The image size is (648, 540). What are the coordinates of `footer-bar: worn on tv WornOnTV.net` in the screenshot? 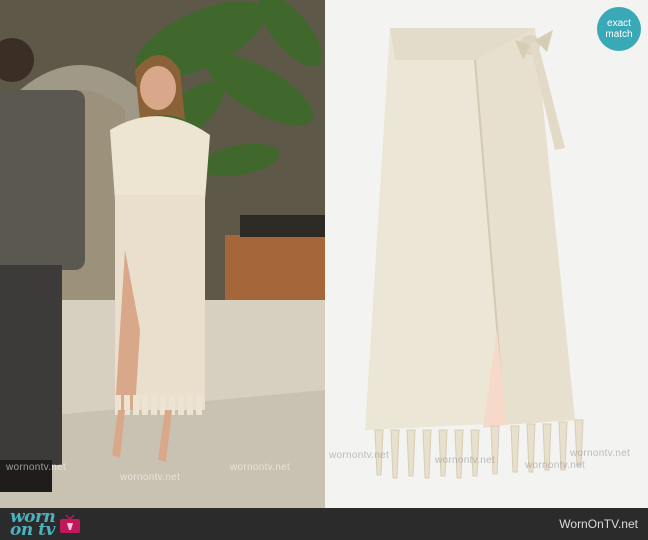 It's located at (324, 524).